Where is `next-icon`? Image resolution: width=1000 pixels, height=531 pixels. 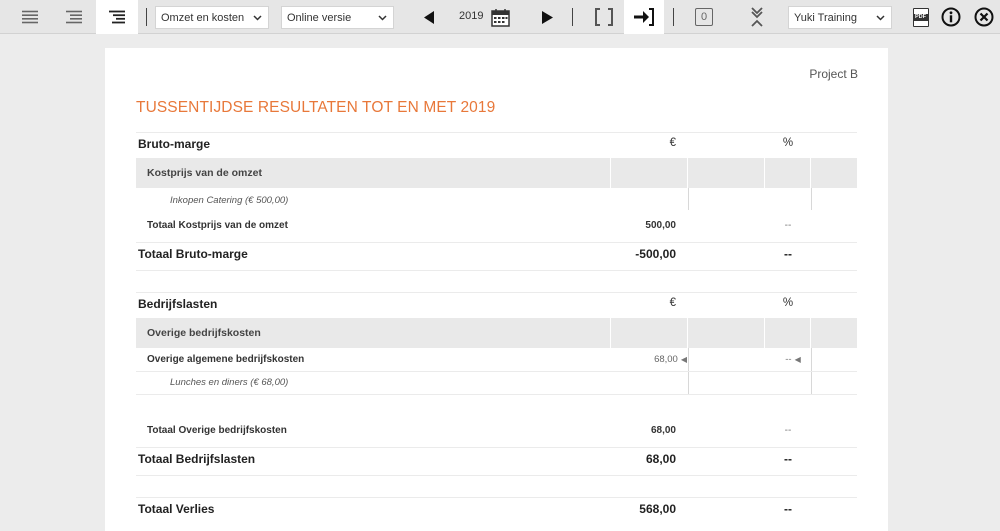
next-icon is located at coordinates (547, 17).